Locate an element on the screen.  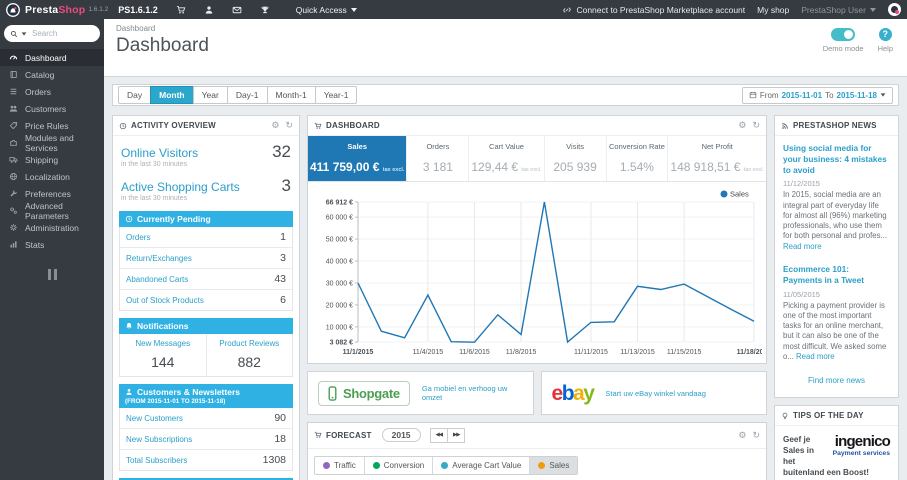
trophy-icon is located at coordinates (265, 10).